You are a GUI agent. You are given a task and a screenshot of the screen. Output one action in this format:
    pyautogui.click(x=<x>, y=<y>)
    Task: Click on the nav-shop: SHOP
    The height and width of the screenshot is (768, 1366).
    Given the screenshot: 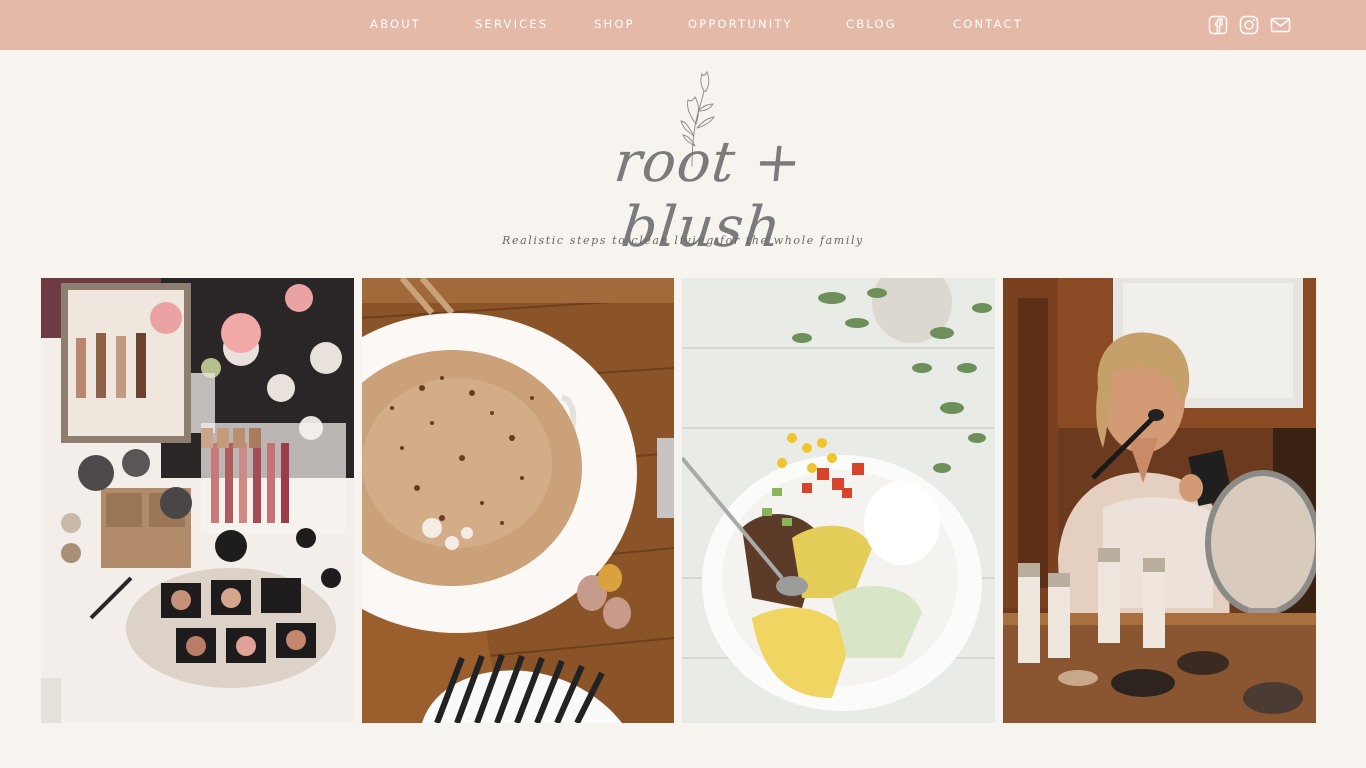 What is the action you would take?
    pyautogui.click(x=614, y=24)
    